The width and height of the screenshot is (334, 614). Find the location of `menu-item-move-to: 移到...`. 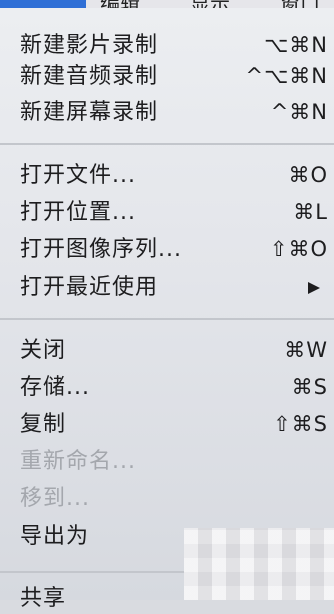

menu-item-move-to: 移到... is located at coordinates (167, 498).